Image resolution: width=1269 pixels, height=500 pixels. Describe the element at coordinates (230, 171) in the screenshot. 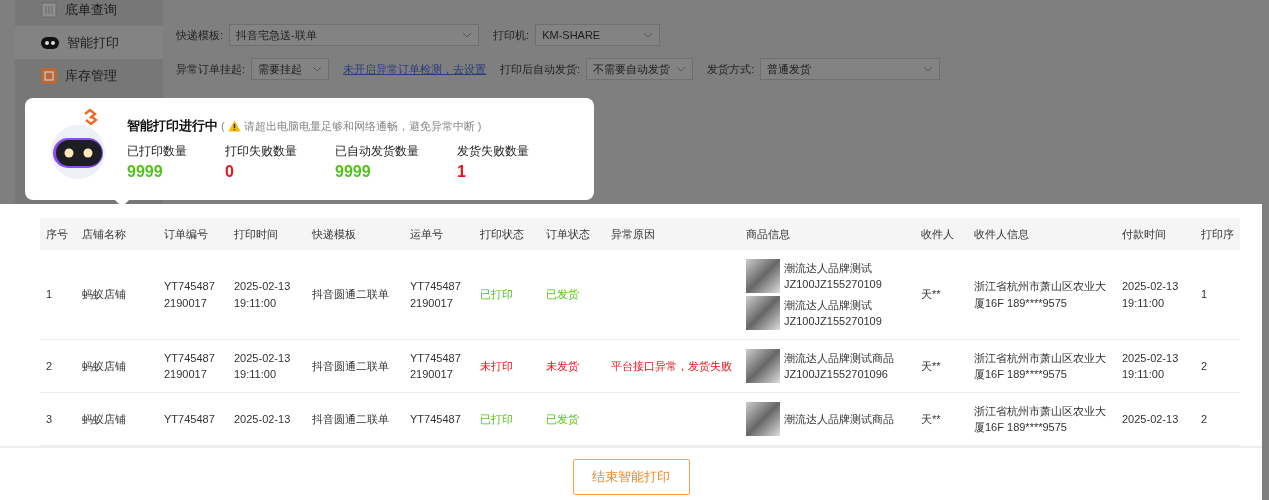

I see `stat-value: 0` at that location.